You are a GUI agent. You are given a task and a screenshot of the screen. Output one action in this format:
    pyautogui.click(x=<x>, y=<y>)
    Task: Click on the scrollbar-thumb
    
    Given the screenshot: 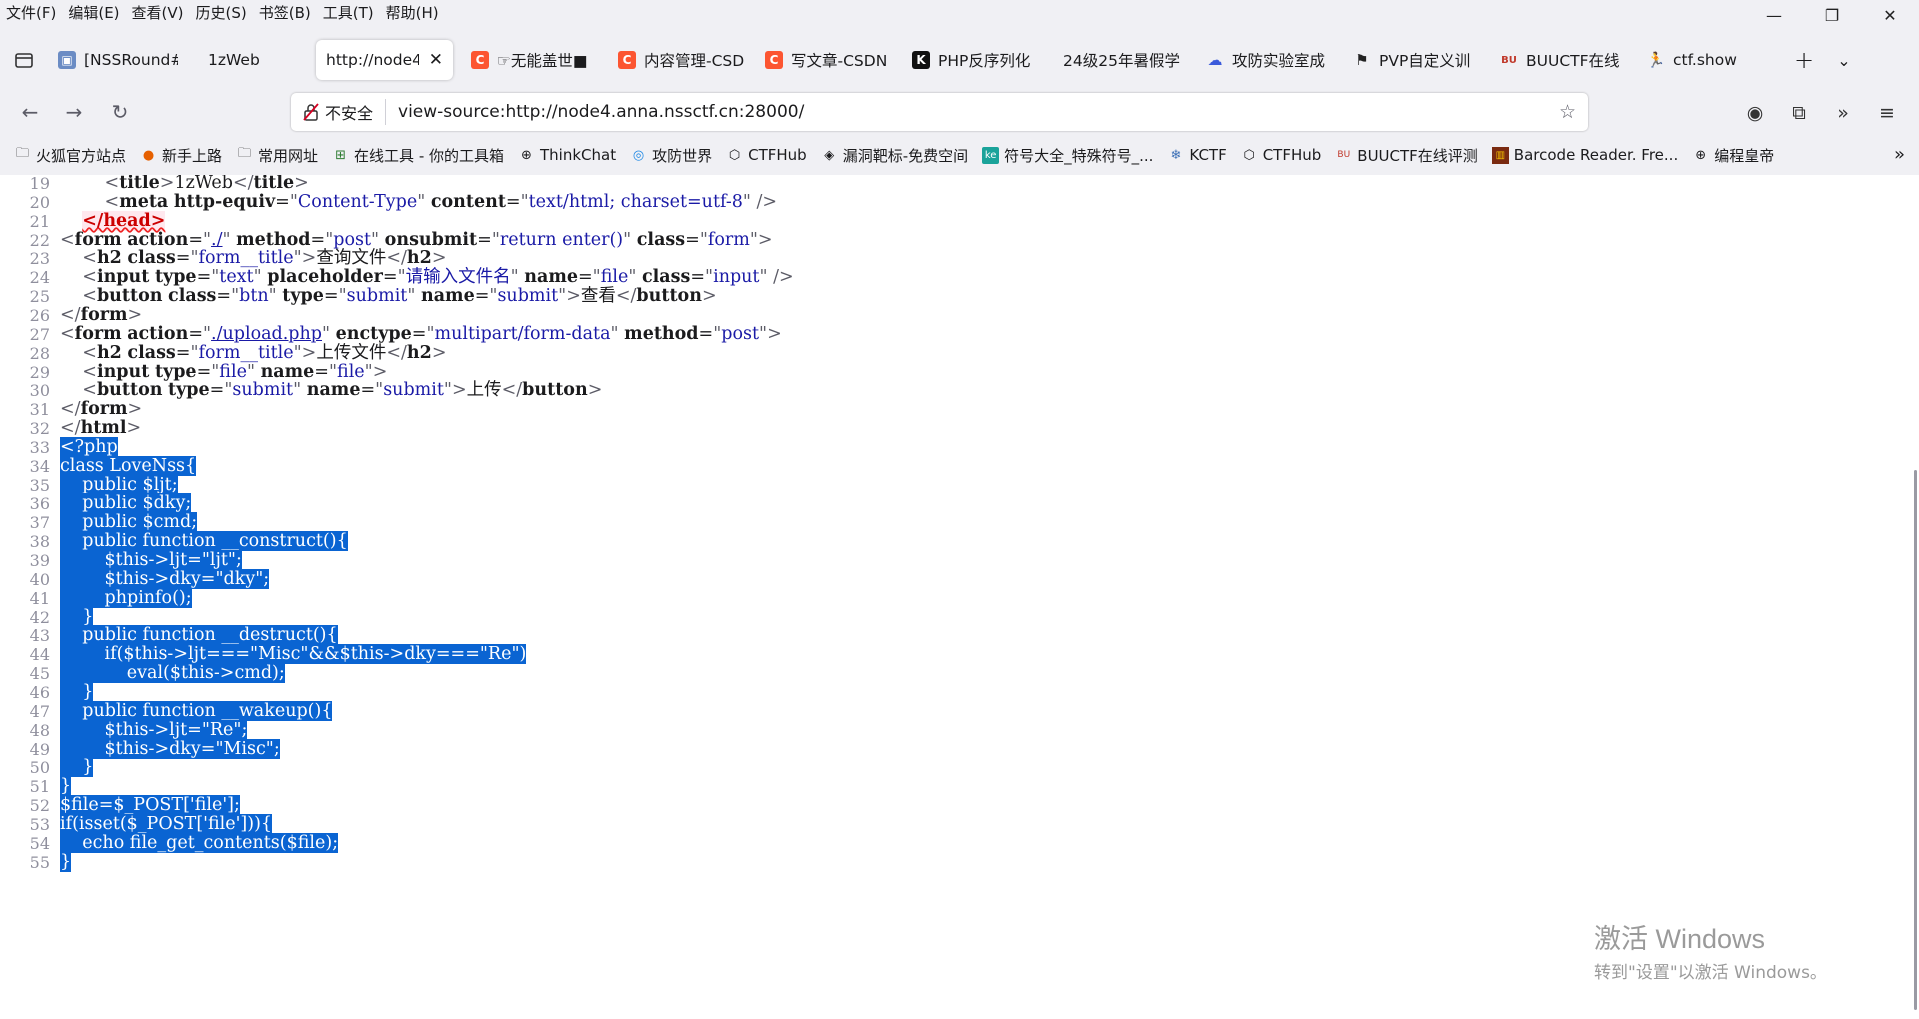 What is the action you would take?
    pyautogui.click(x=1915, y=740)
    